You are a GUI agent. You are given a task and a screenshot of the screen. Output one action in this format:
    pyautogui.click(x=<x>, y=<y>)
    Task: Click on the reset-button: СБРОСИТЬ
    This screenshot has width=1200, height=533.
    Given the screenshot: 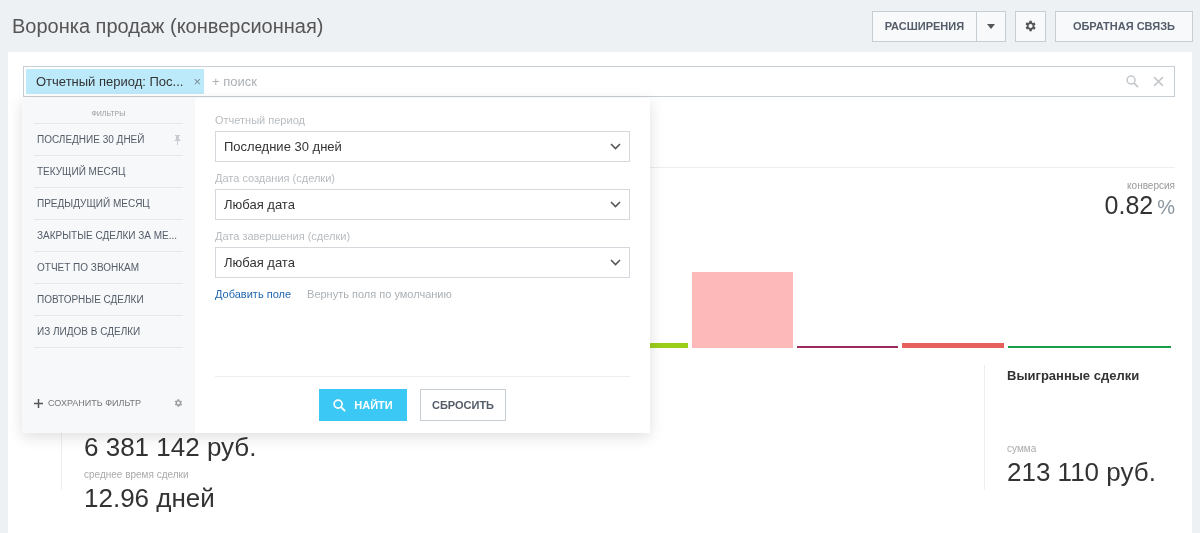 What is the action you would take?
    pyautogui.click(x=463, y=405)
    